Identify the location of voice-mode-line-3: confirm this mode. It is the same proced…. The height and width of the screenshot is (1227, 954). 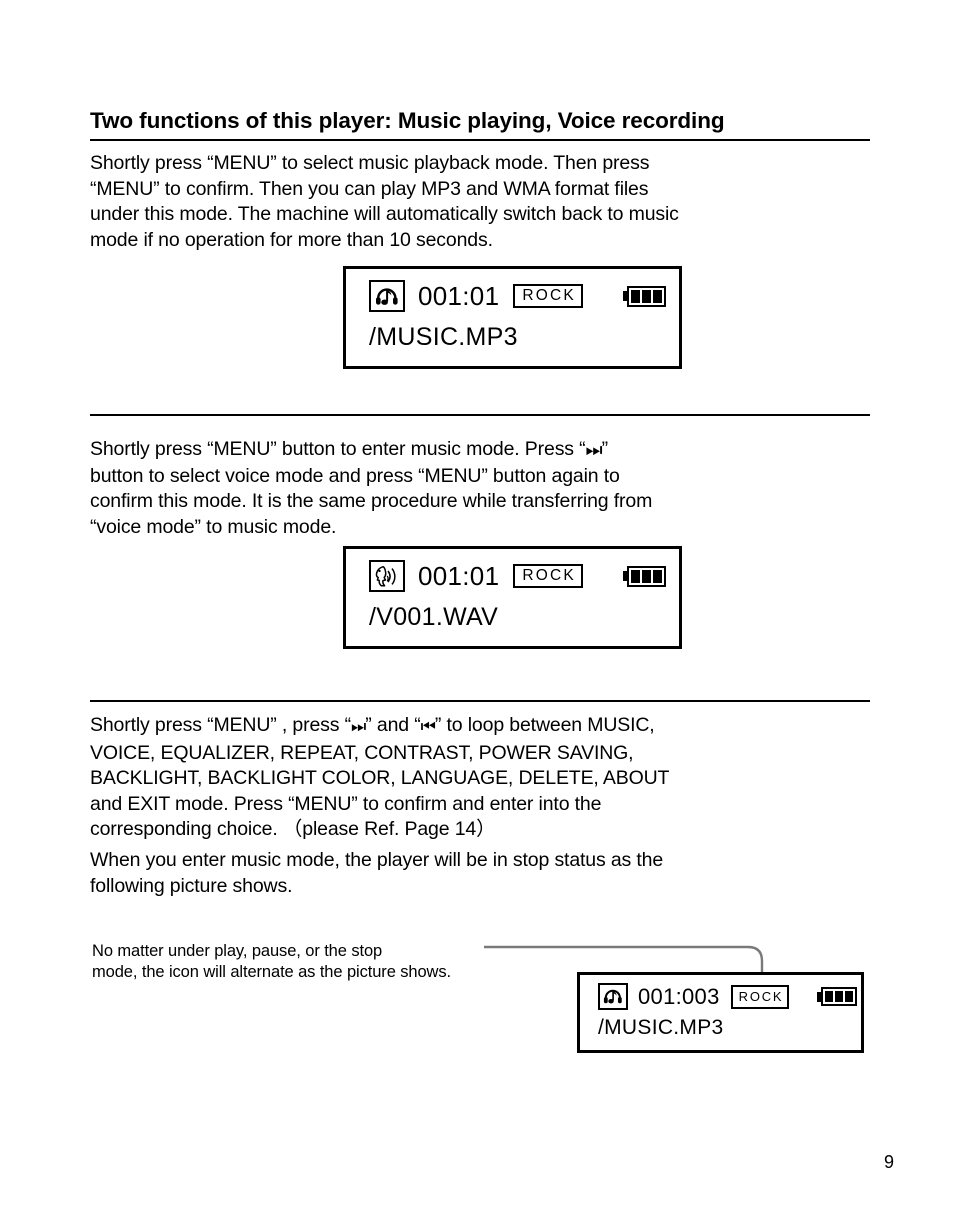
(371, 501).